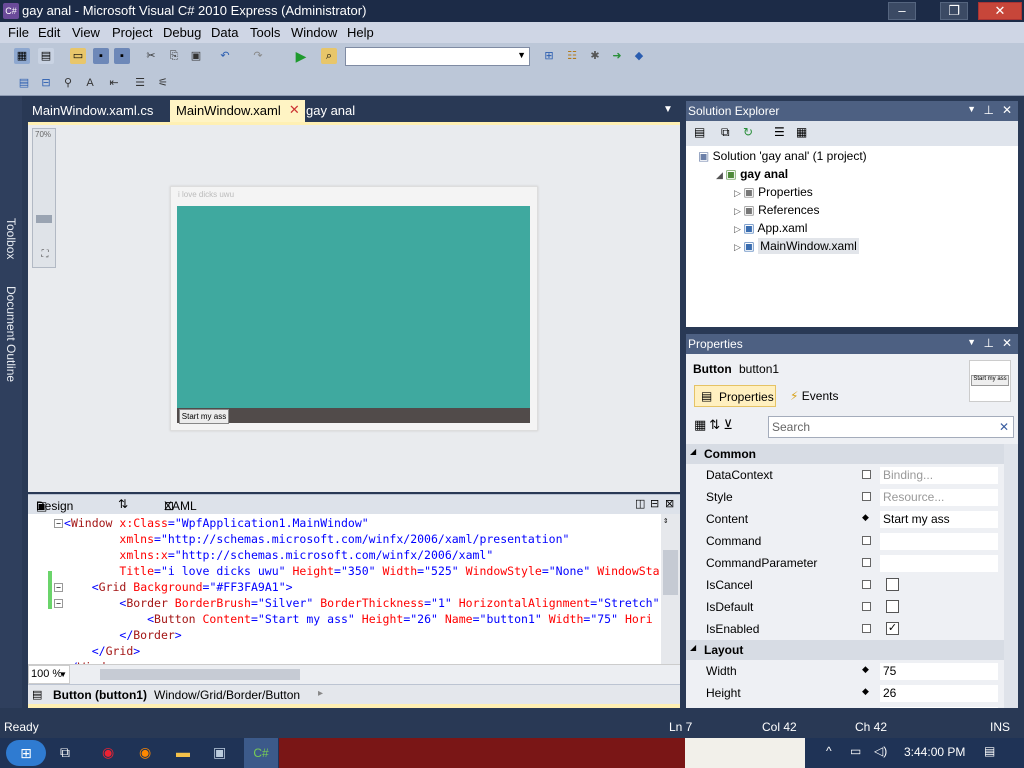 This screenshot has width=1024, height=768. Describe the element at coordinates (954, 11) in the screenshot. I see `maximize-button: ❐` at that location.